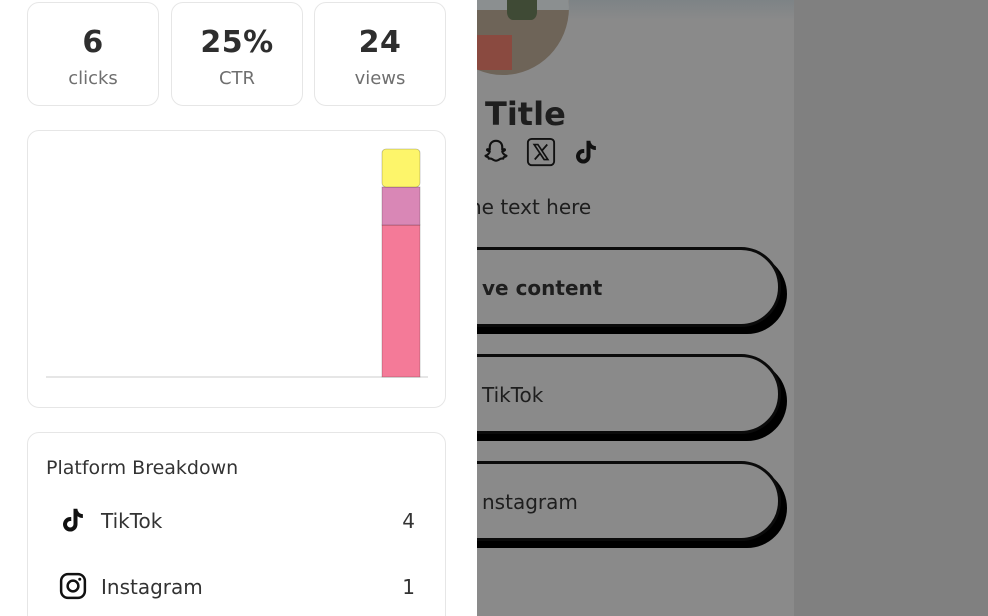 Image resolution: width=988 pixels, height=616 pixels. I want to click on chart-bars, so click(401, 263).